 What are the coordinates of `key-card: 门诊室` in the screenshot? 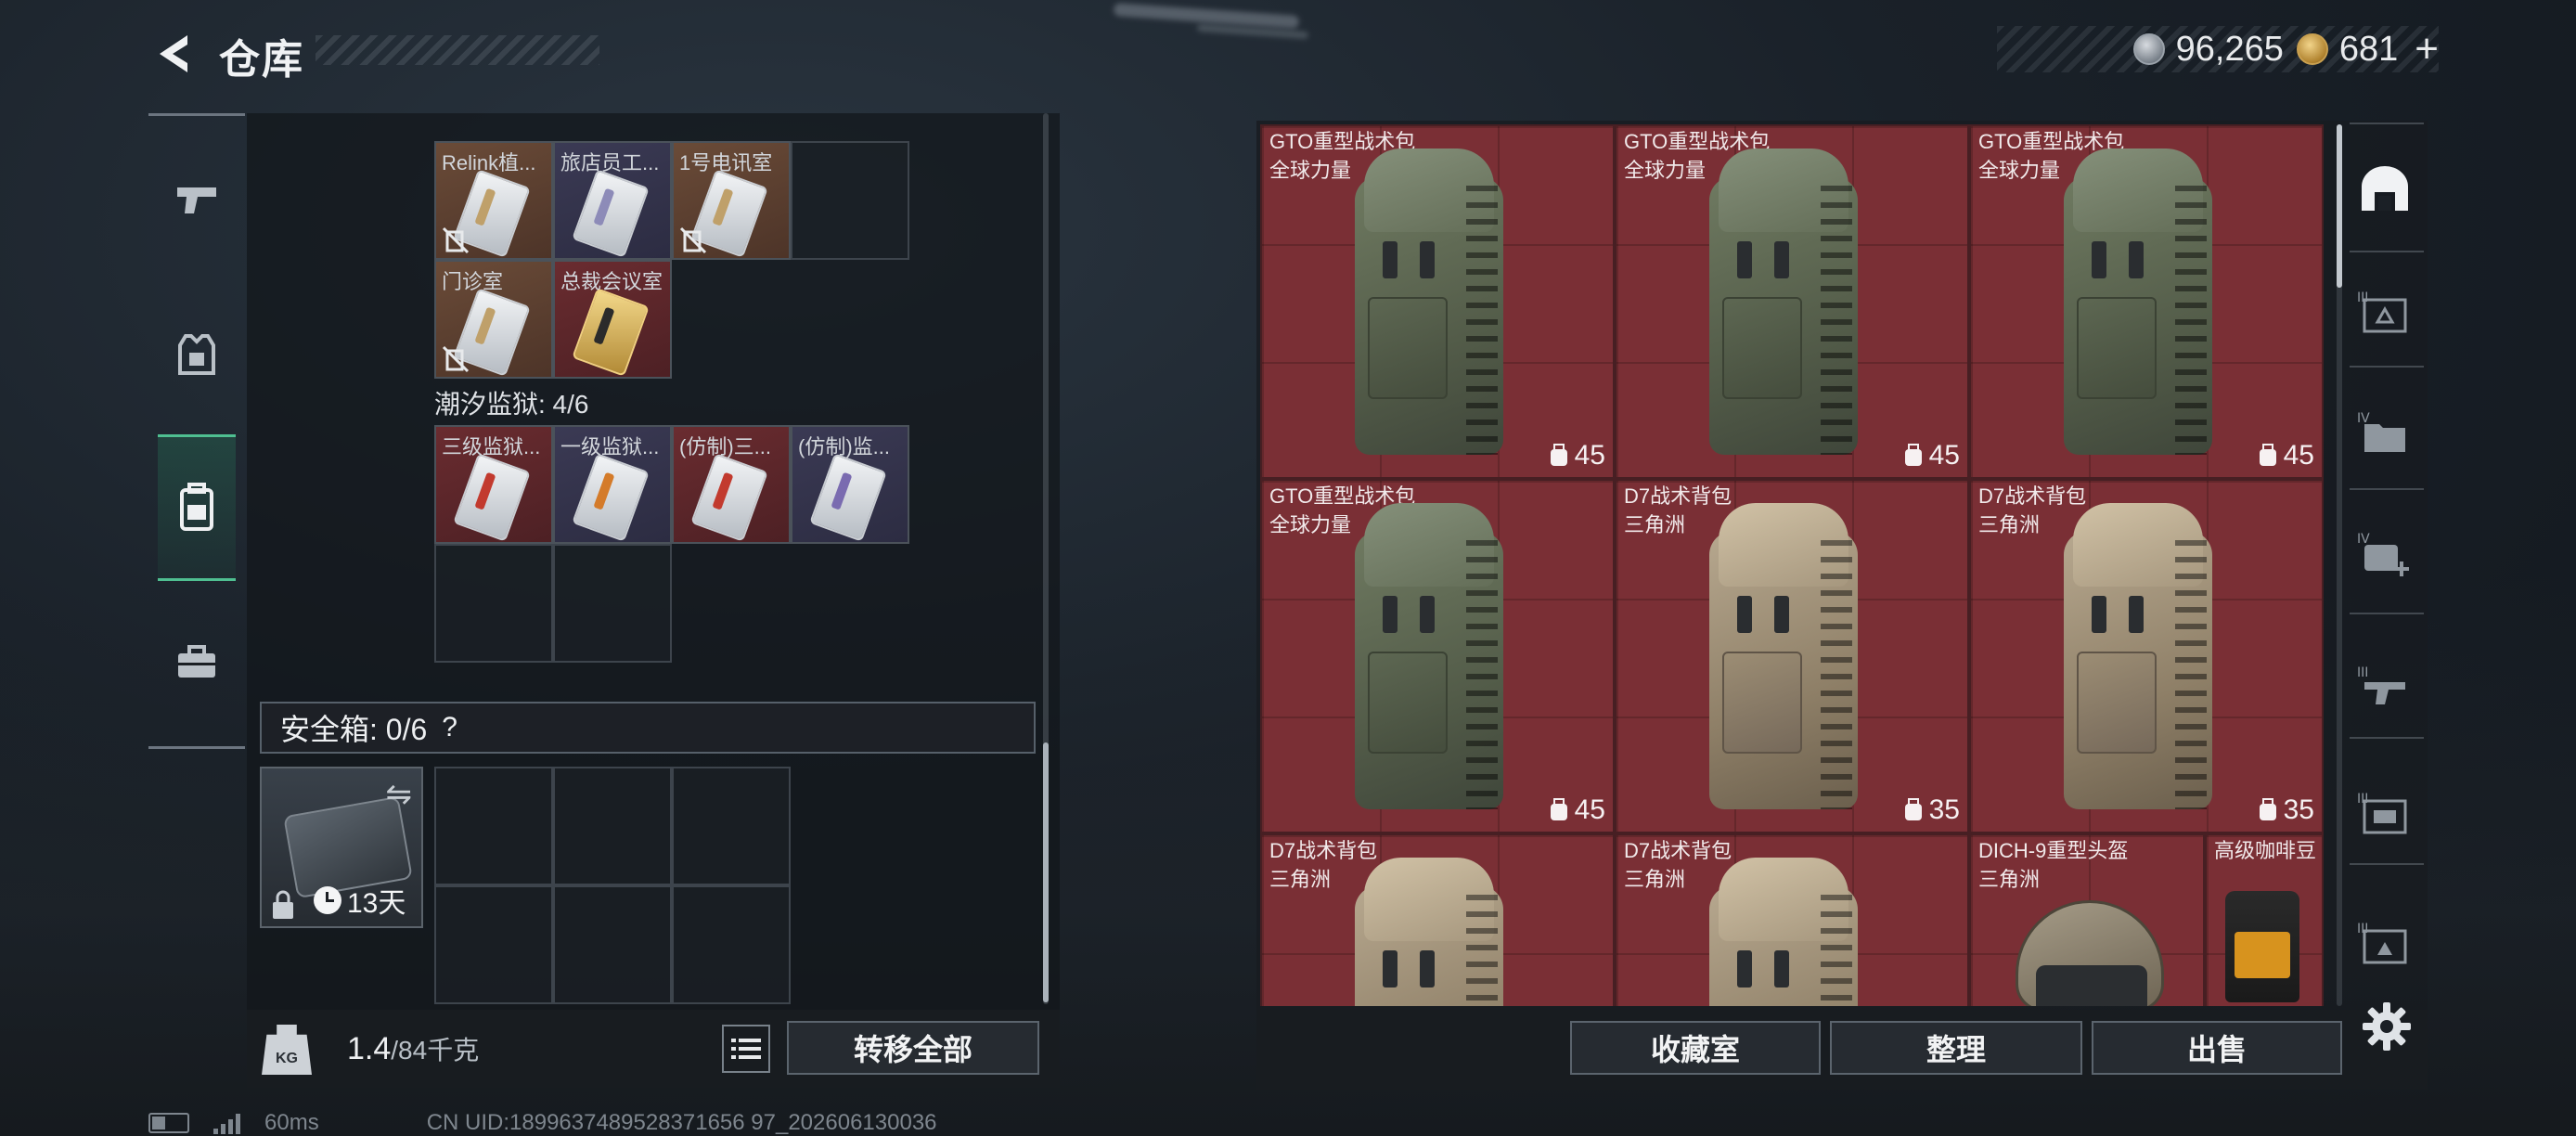 It's located at (493, 319).